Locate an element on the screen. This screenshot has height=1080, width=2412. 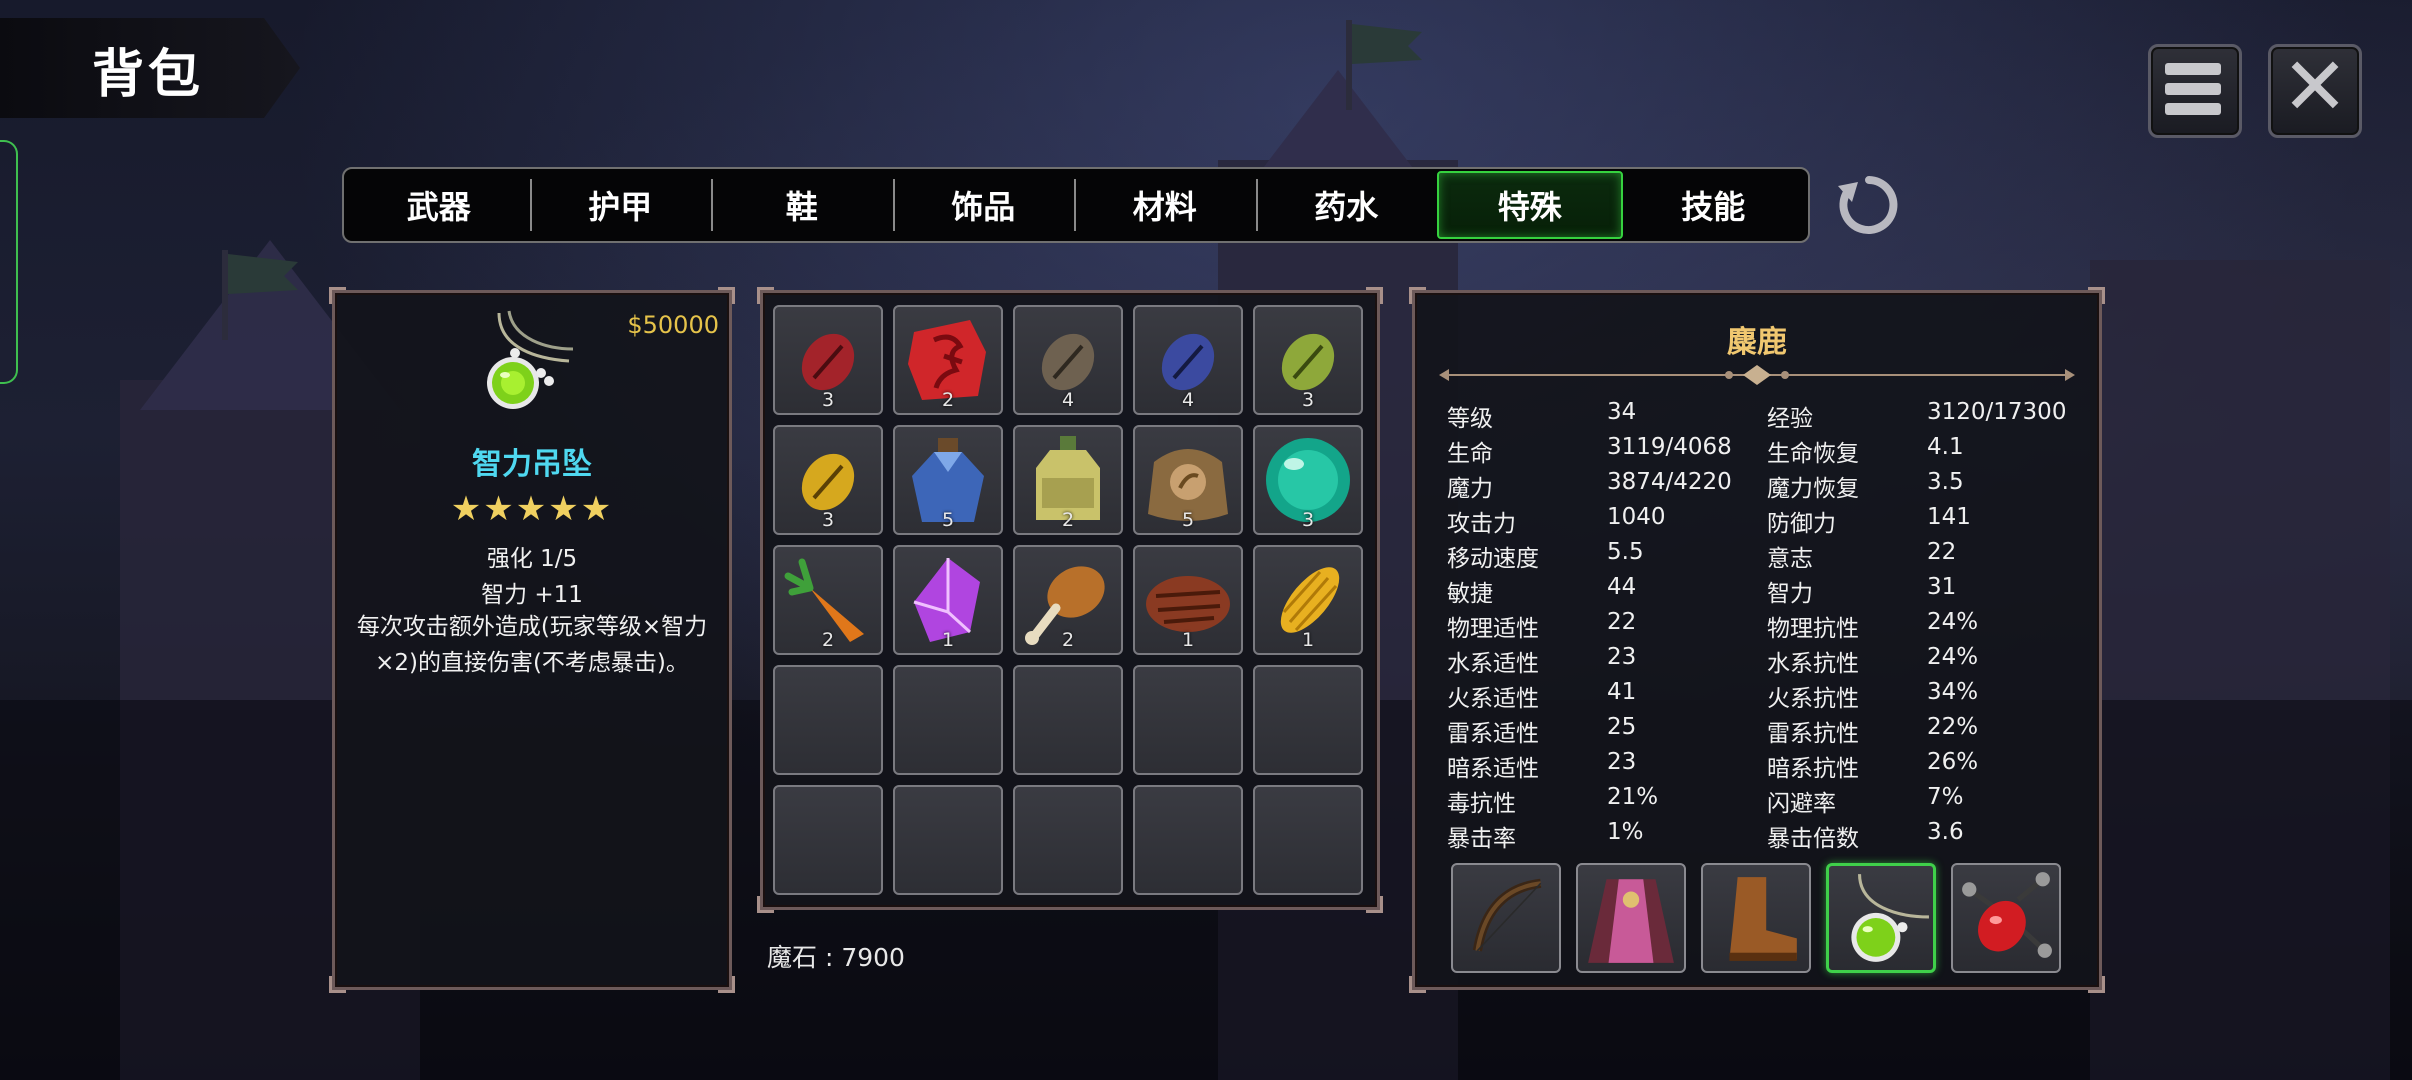
stat-row: 敏捷 44 智力 31 is located at coordinates (1767, 591).